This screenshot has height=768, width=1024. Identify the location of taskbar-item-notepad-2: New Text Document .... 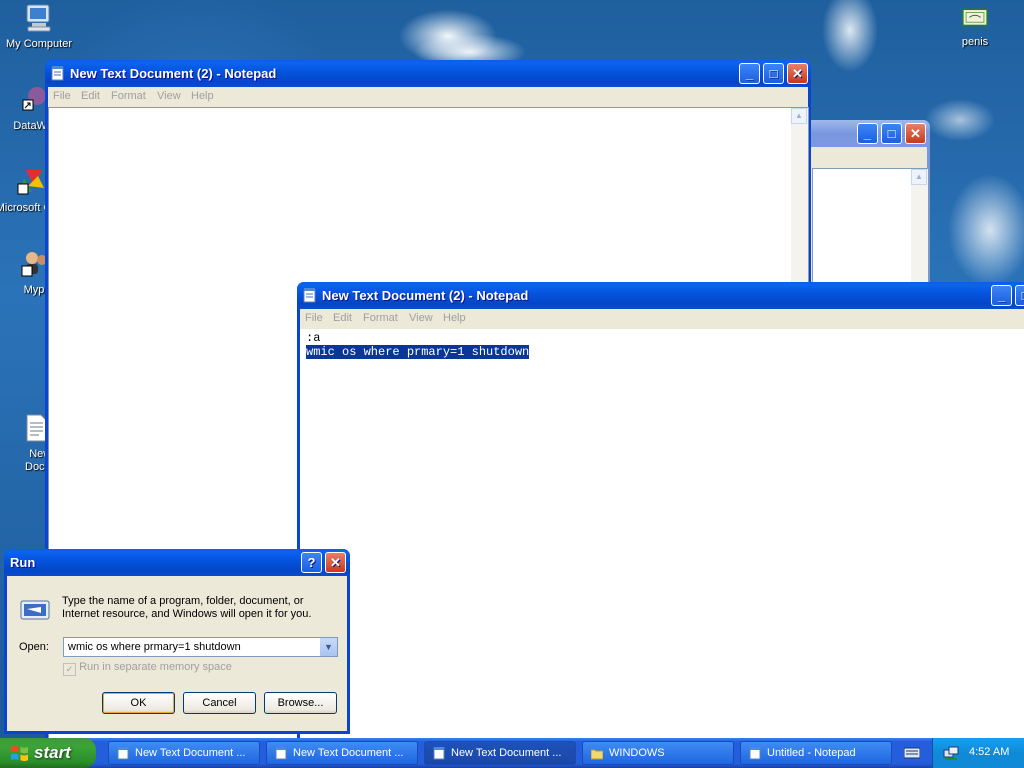
(342, 753).